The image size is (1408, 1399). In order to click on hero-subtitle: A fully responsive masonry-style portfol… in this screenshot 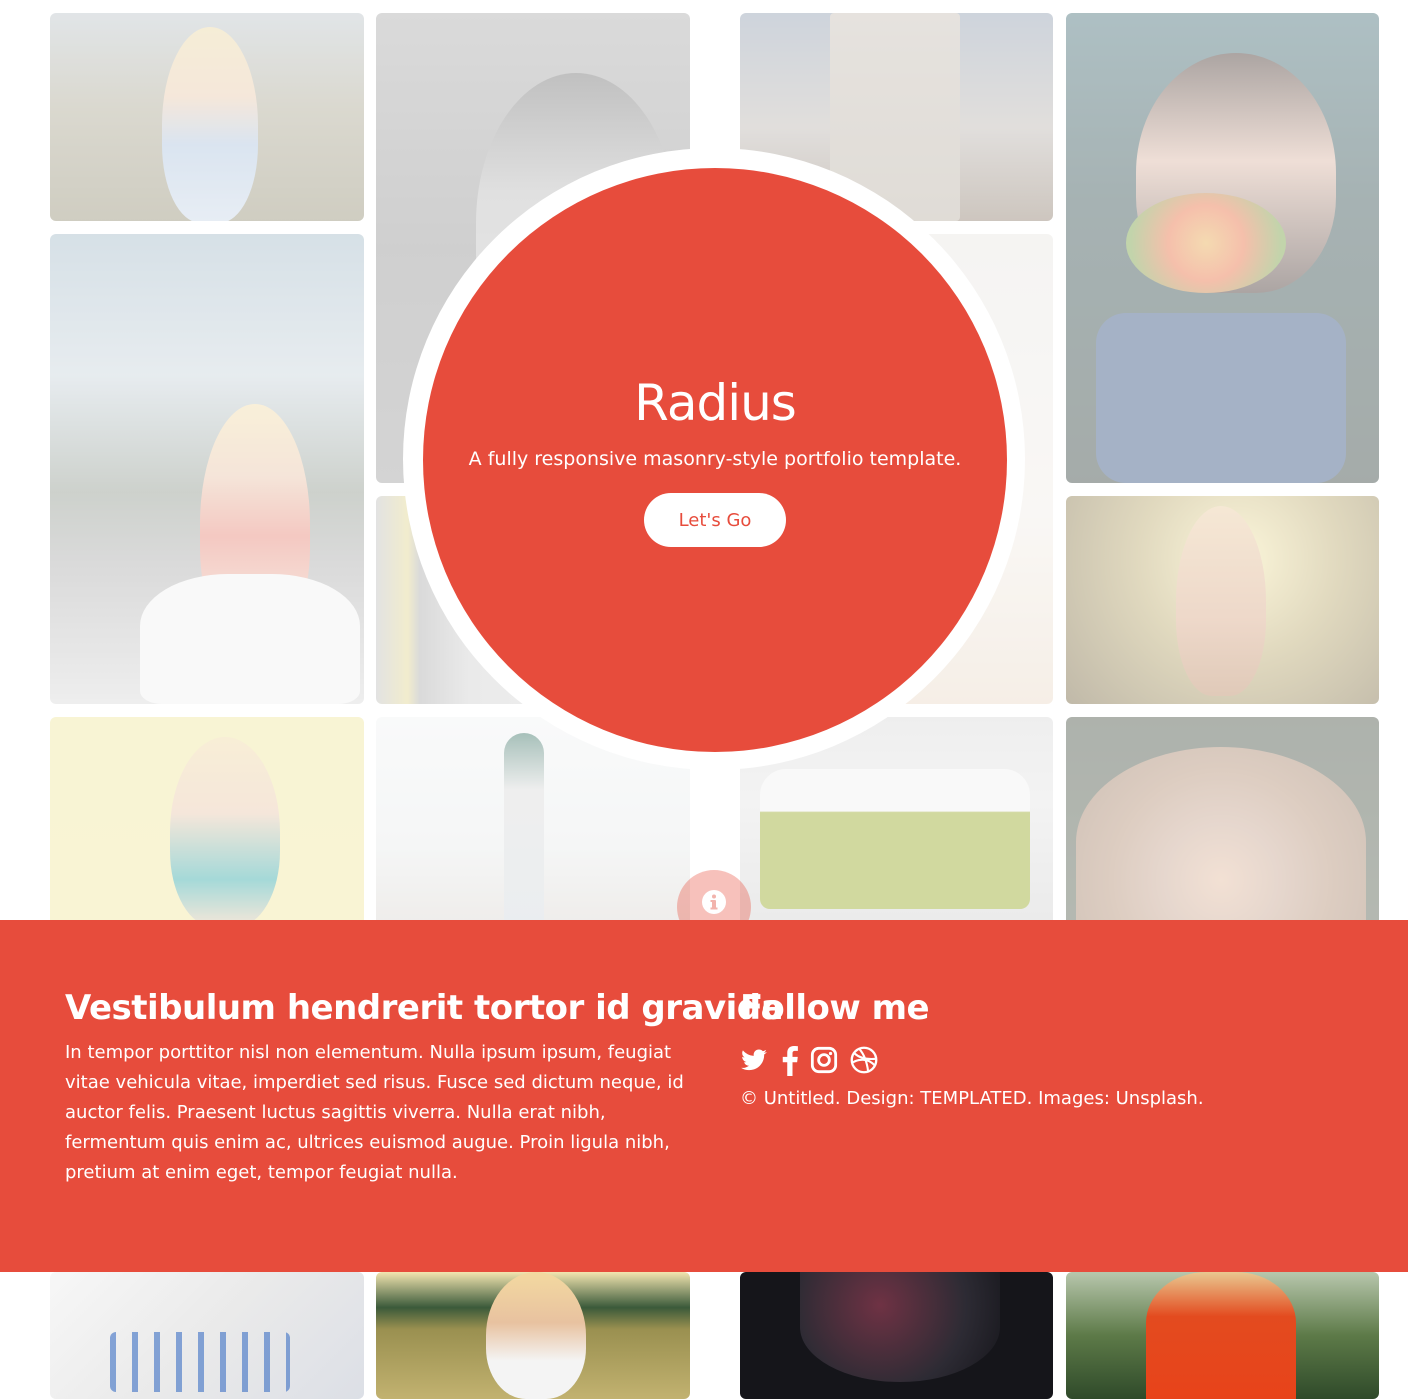, I will do `click(715, 459)`.